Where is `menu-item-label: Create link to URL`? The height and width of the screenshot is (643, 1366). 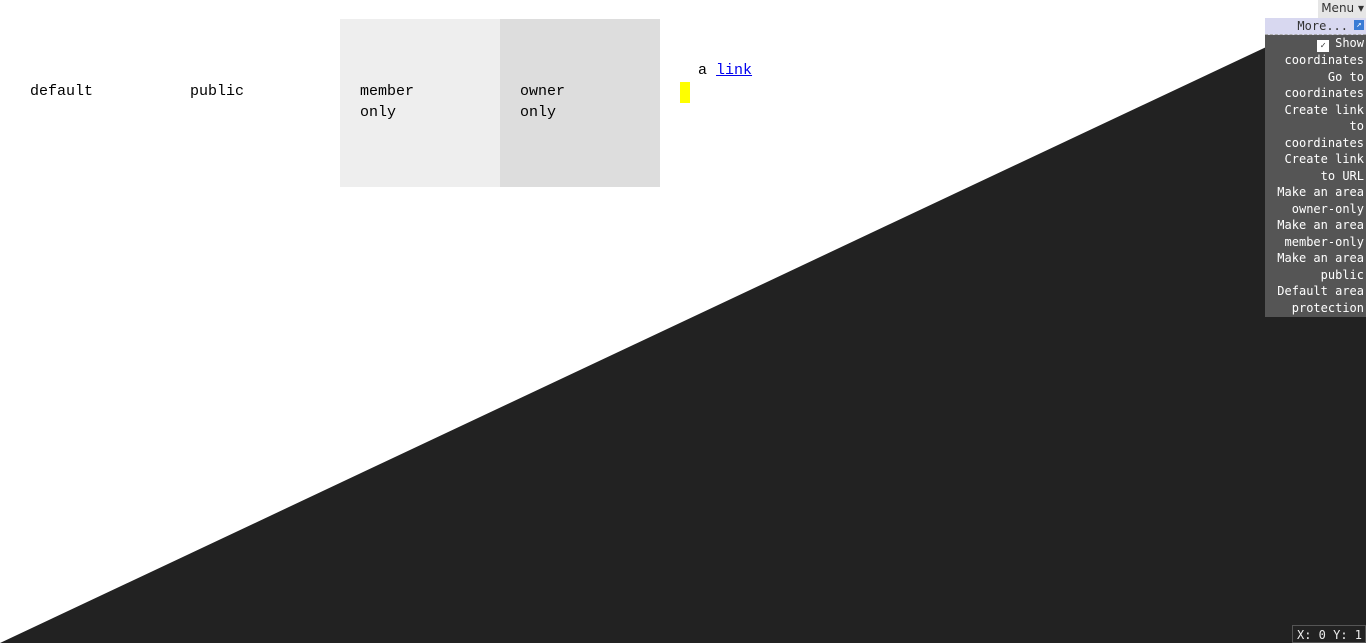 menu-item-label: Create link to URL is located at coordinates (1324, 167).